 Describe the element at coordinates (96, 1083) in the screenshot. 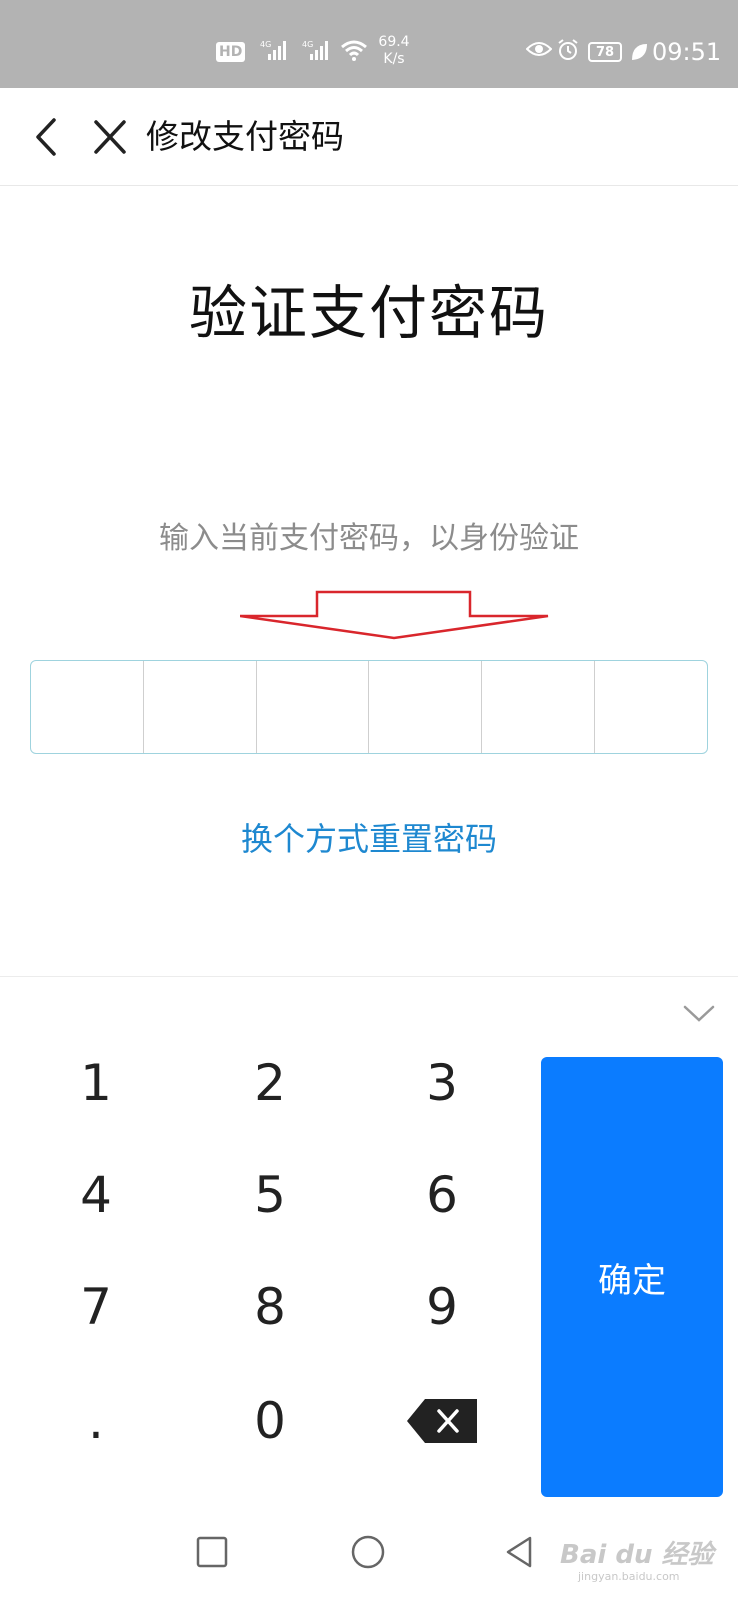

I see `key-1: 1` at that location.